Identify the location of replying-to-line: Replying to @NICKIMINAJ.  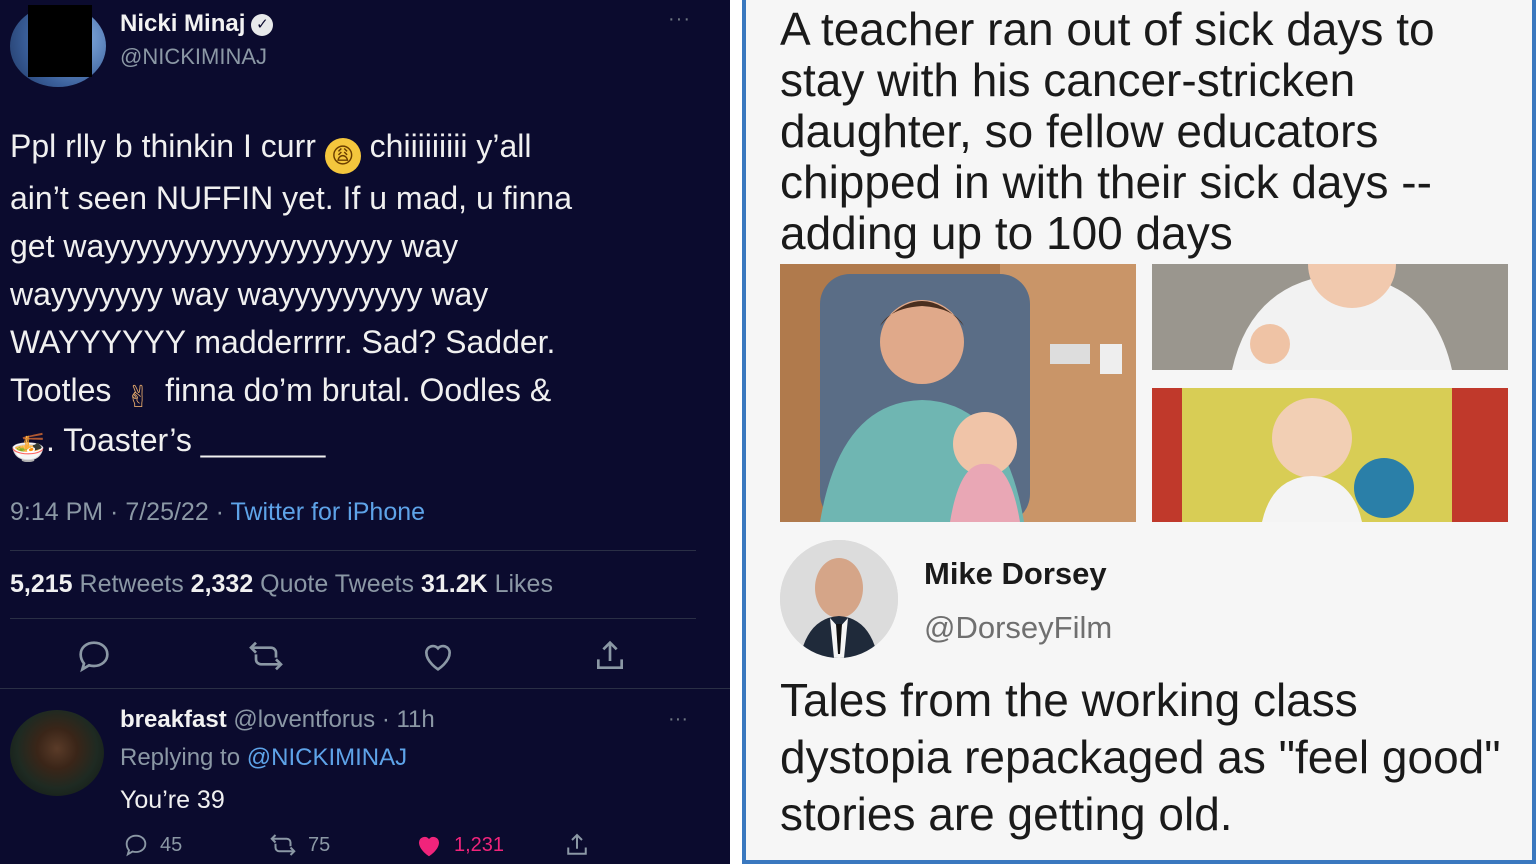
(263, 758).